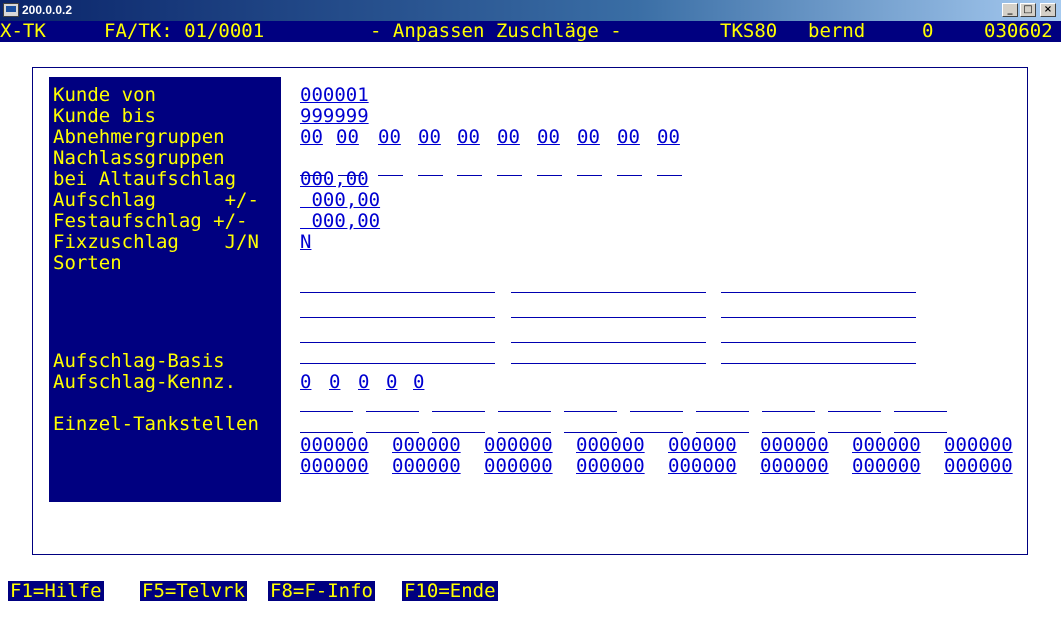  What do you see at coordinates (1010, 10) in the screenshot?
I see `minimize-button: _` at bounding box center [1010, 10].